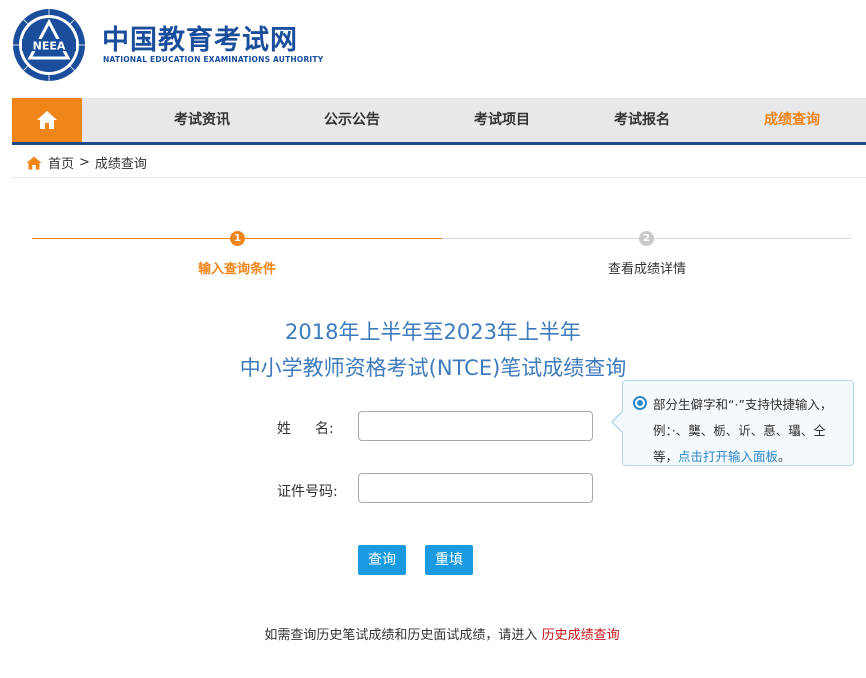 This screenshot has width=866, height=678. Describe the element at coordinates (433, 368) in the screenshot. I see `page-title-line-2: 中小学教师资格考试(NTCE)笔试成绩查询` at that location.